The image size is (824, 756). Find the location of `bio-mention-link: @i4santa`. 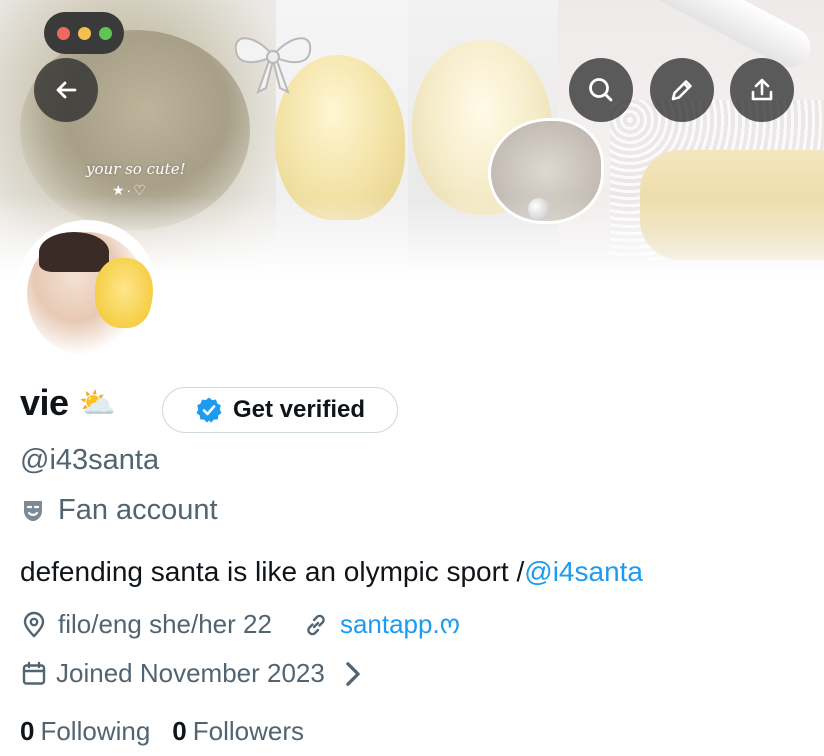

bio-mention-link: @i4santa is located at coordinates (583, 571).